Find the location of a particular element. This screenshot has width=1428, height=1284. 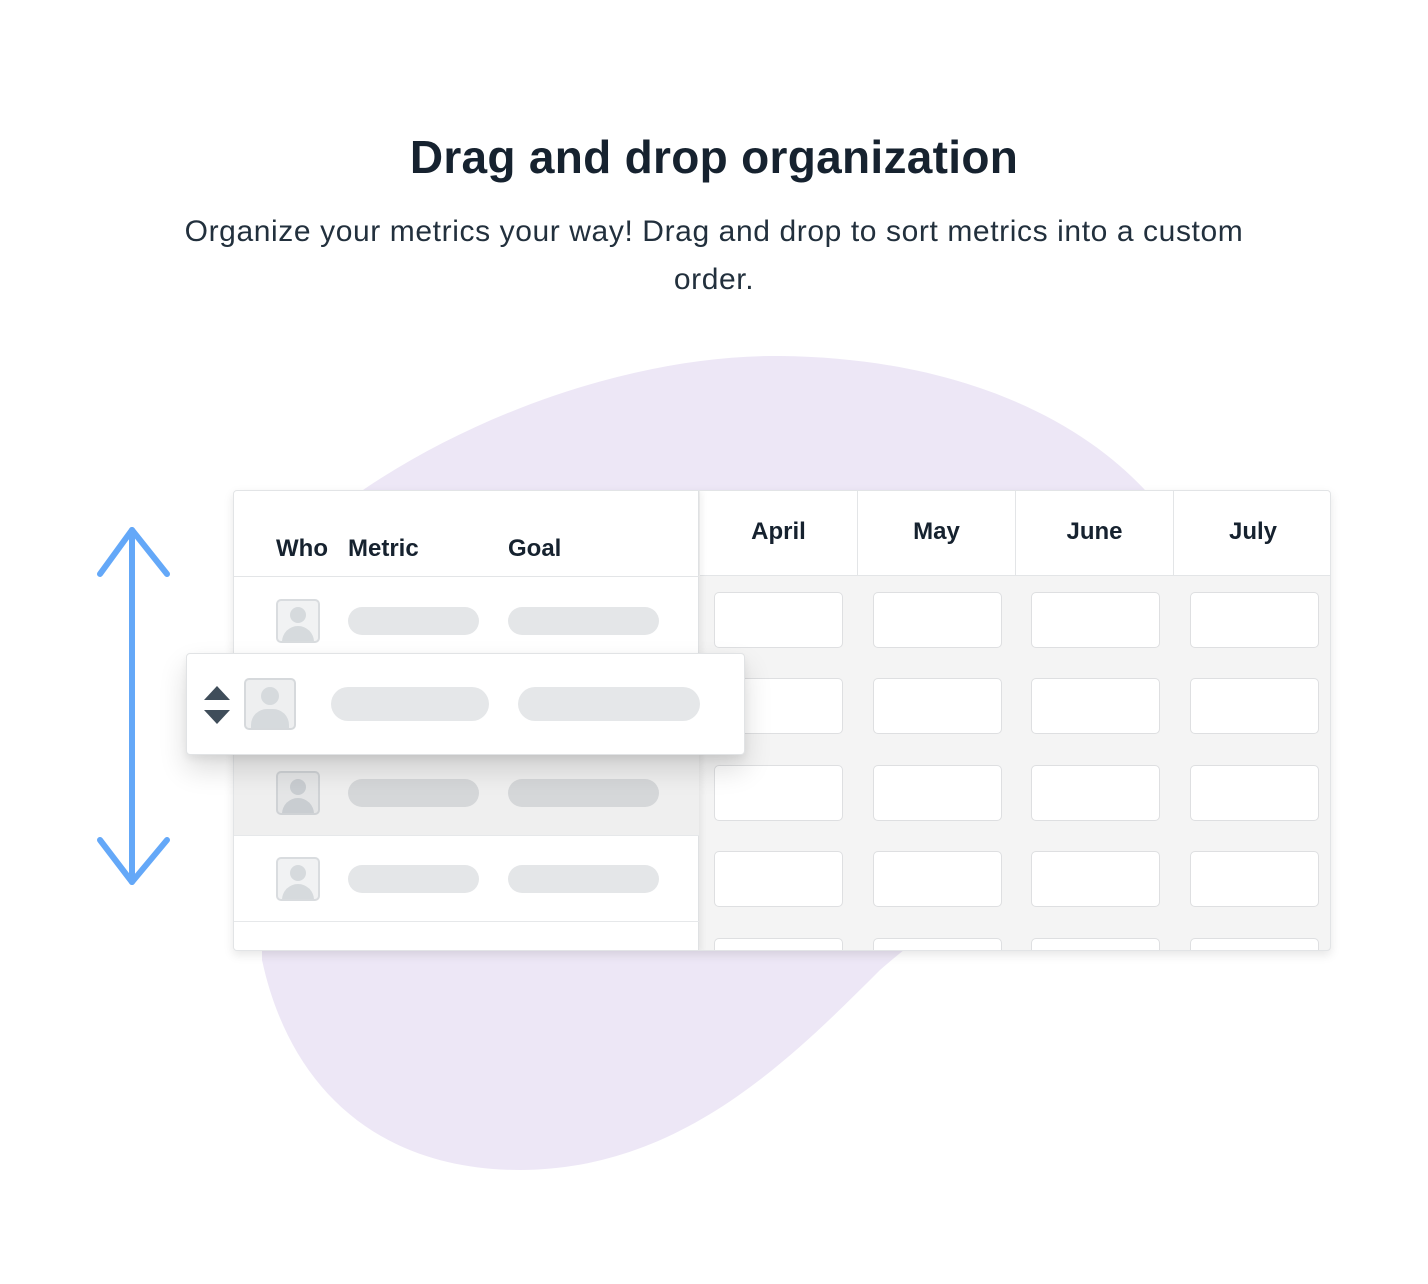

month-header-may: May is located at coordinates (937, 533).